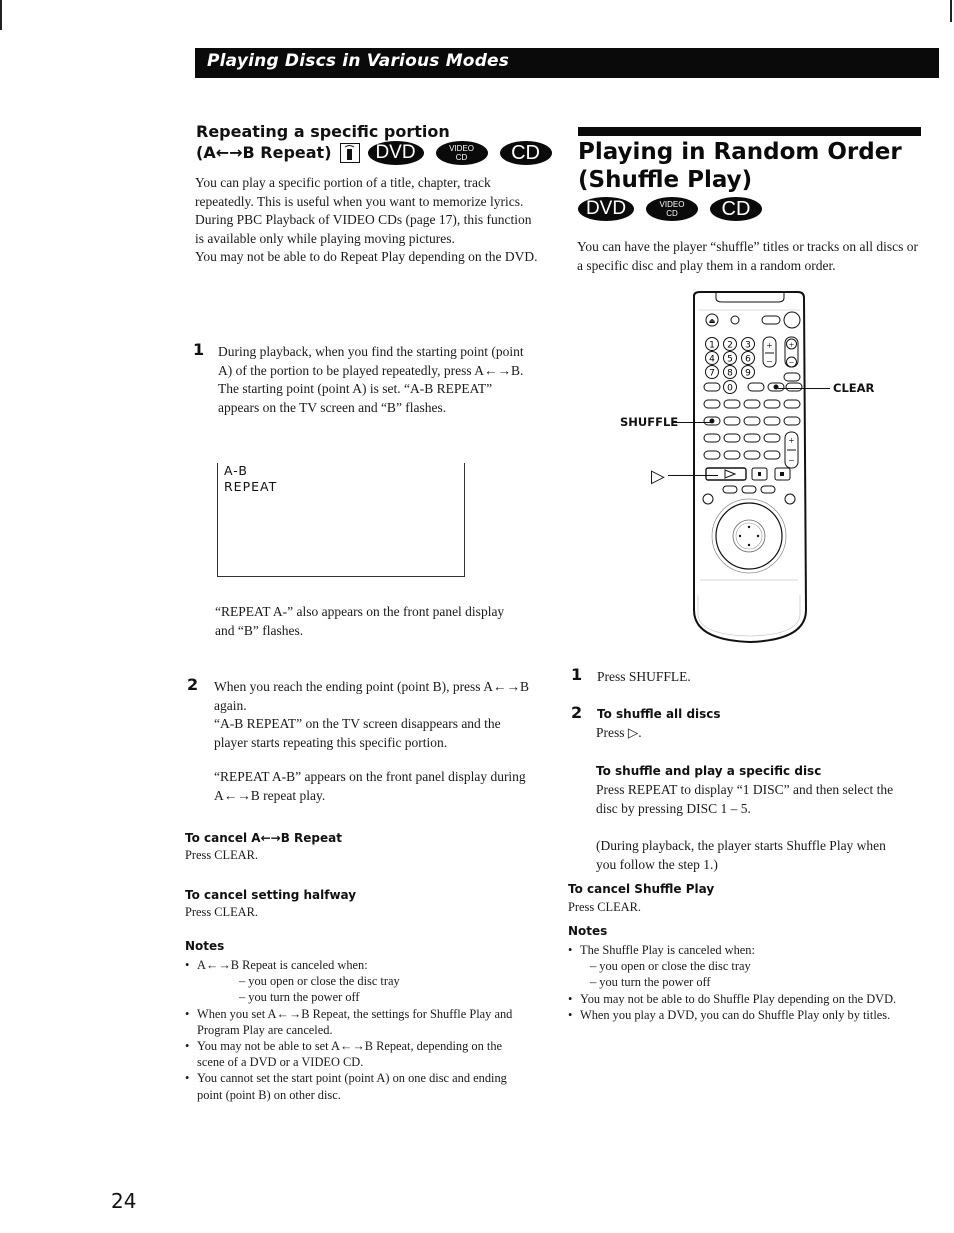  What do you see at coordinates (1, 15) in the screenshot?
I see `scan-edge-mark-left` at bounding box center [1, 15].